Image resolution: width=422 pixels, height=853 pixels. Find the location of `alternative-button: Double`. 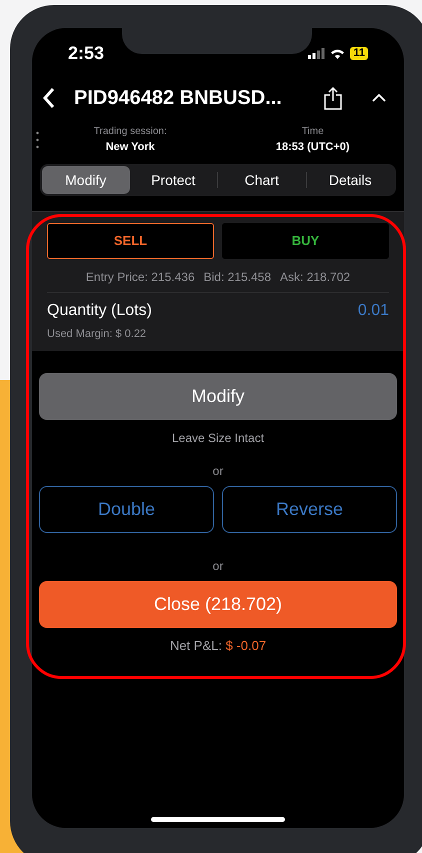

alternative-button: Double is located at coordinates (126, 509).